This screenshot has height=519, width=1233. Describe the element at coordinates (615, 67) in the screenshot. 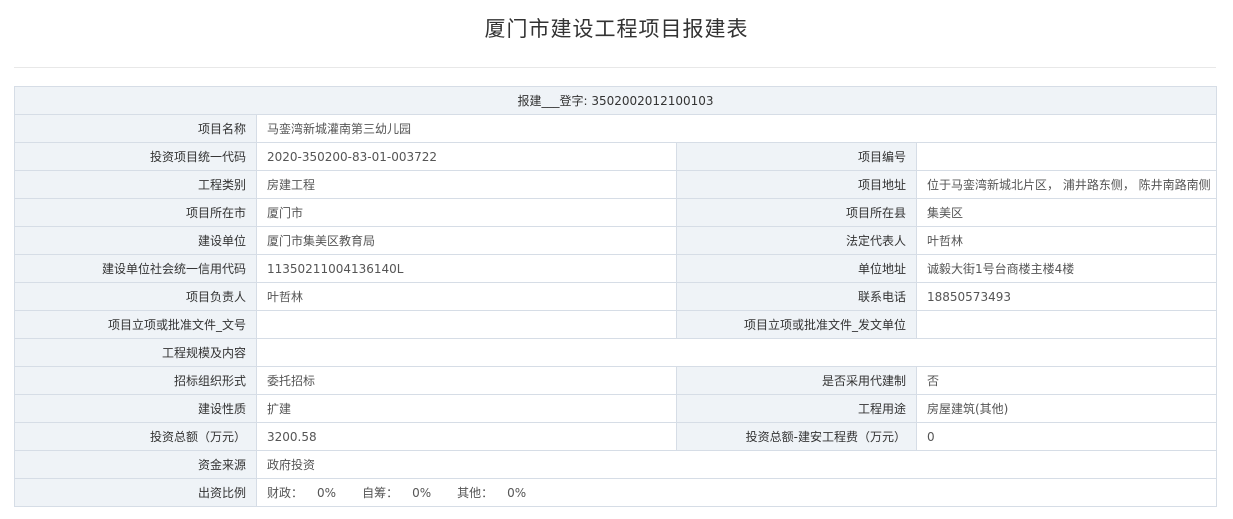

I see `title-divider` at that location.